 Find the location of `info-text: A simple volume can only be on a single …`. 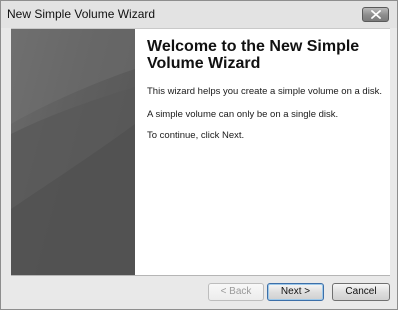

info-text: A simple volume can only be on a single … is located at coordinates (243, 114).